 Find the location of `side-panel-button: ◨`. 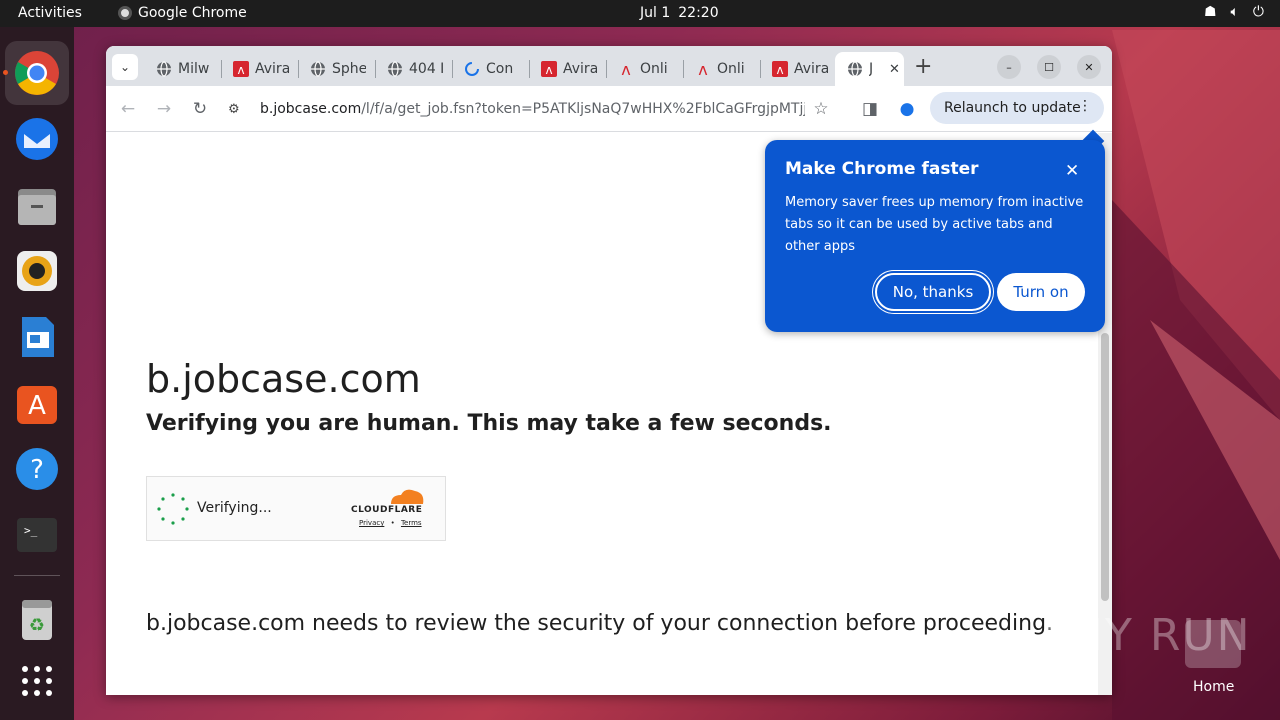

side-panel-button: ◨ is located at coordinates (870, 109).